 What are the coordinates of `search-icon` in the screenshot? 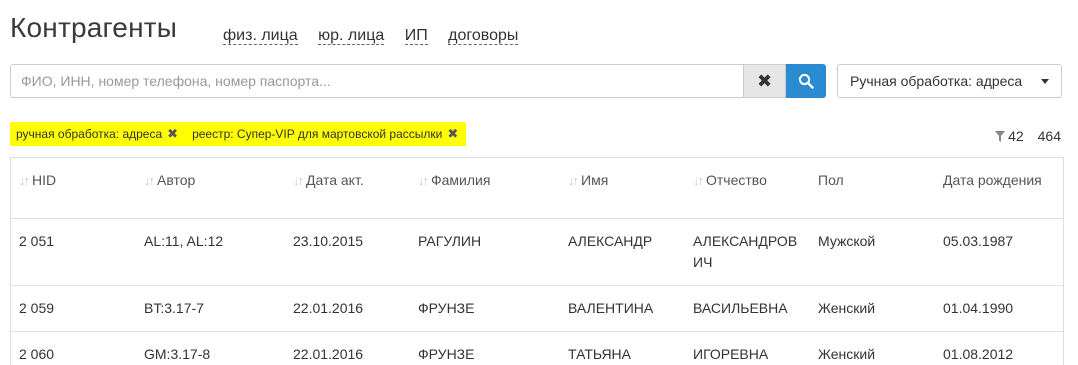 It's located at (806, 81).